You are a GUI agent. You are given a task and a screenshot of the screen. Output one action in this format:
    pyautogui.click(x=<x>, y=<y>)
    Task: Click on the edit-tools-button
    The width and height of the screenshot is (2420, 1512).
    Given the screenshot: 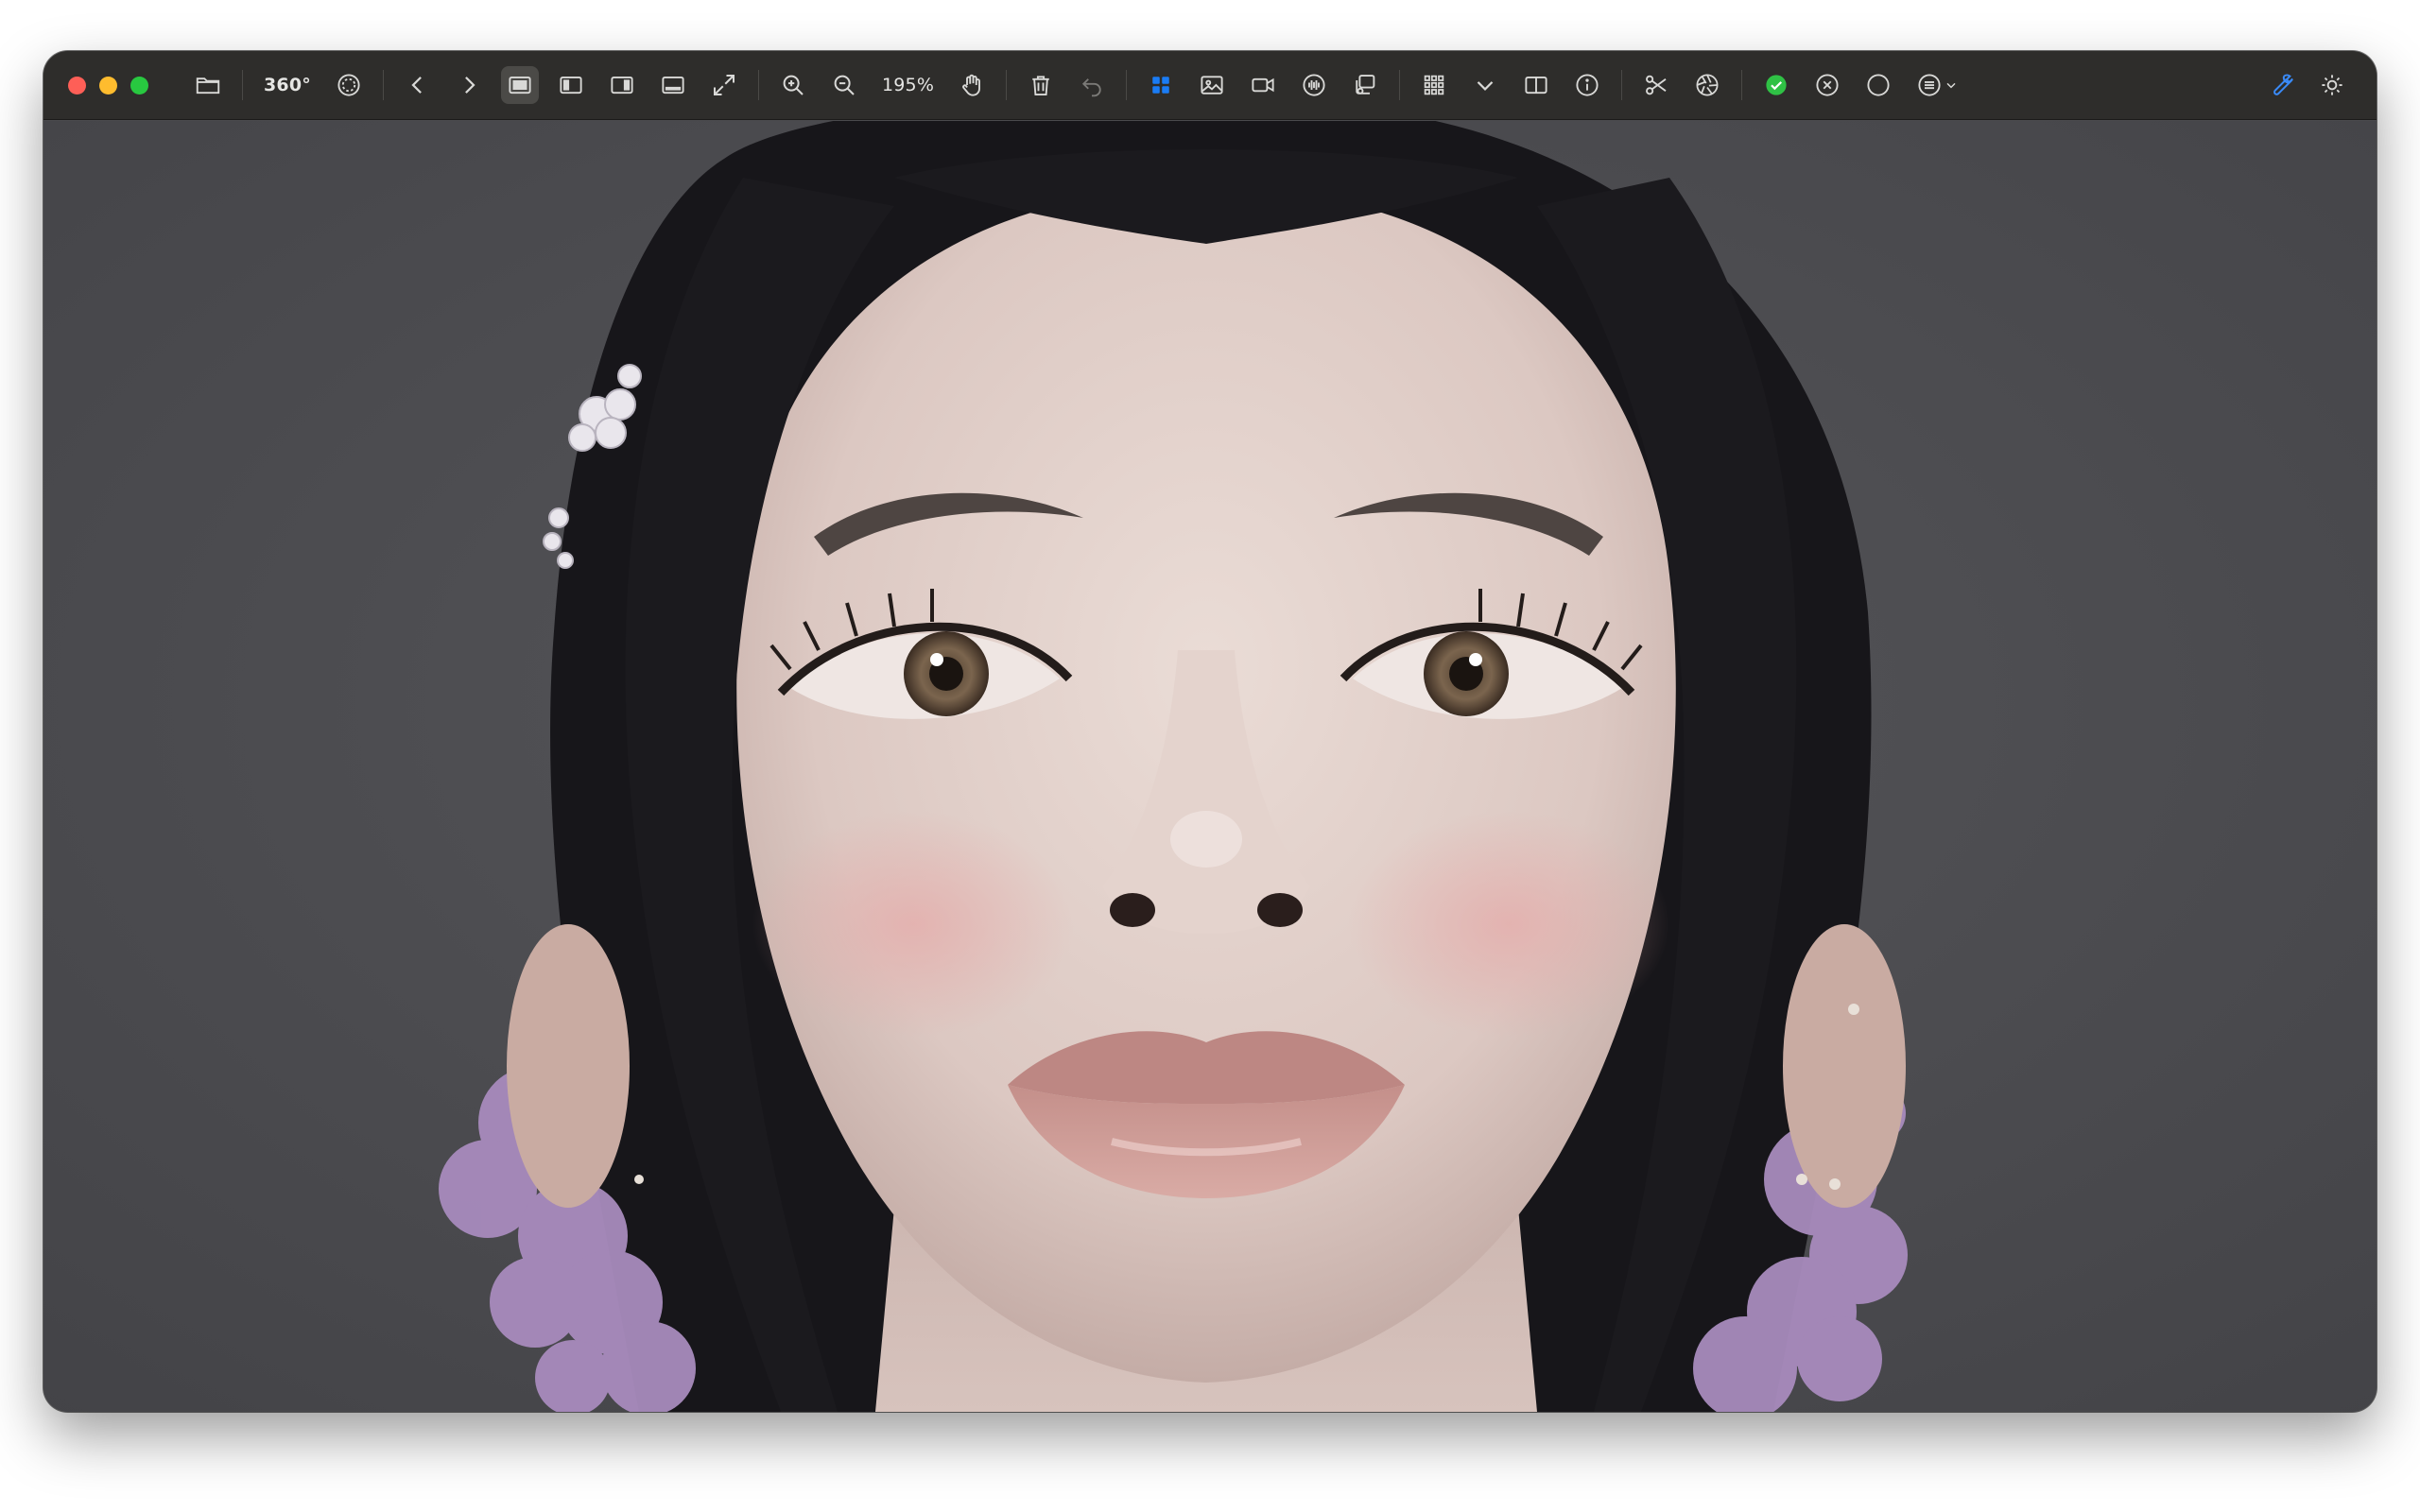 What is the action you would take?
    pyautogui.click(x=1707, y=85)
    